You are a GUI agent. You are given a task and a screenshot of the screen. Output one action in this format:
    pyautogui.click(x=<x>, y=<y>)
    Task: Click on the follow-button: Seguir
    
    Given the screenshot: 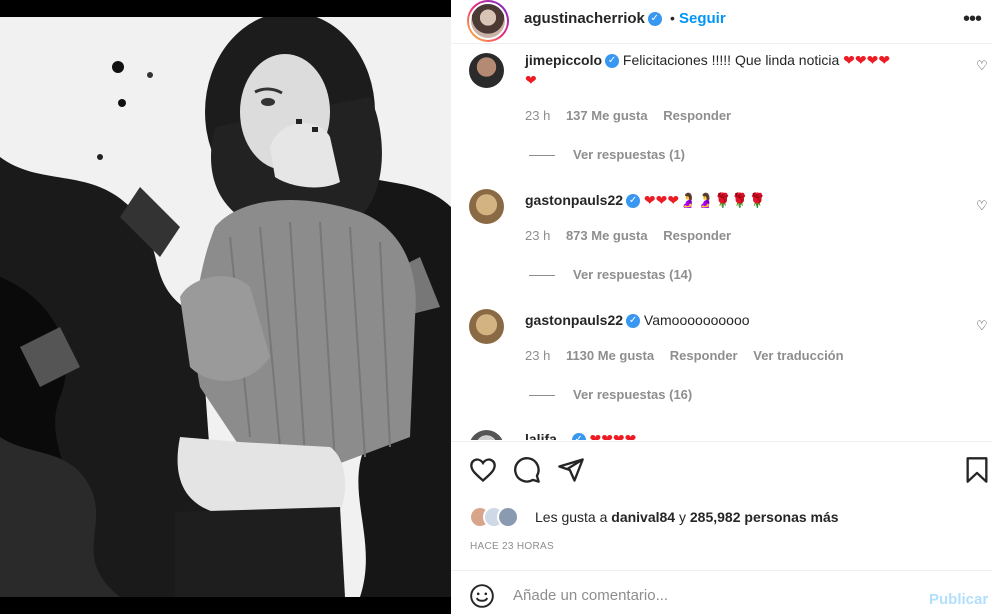 What is the action you would take?
    pyautogui.click(x=702, y=18)
    